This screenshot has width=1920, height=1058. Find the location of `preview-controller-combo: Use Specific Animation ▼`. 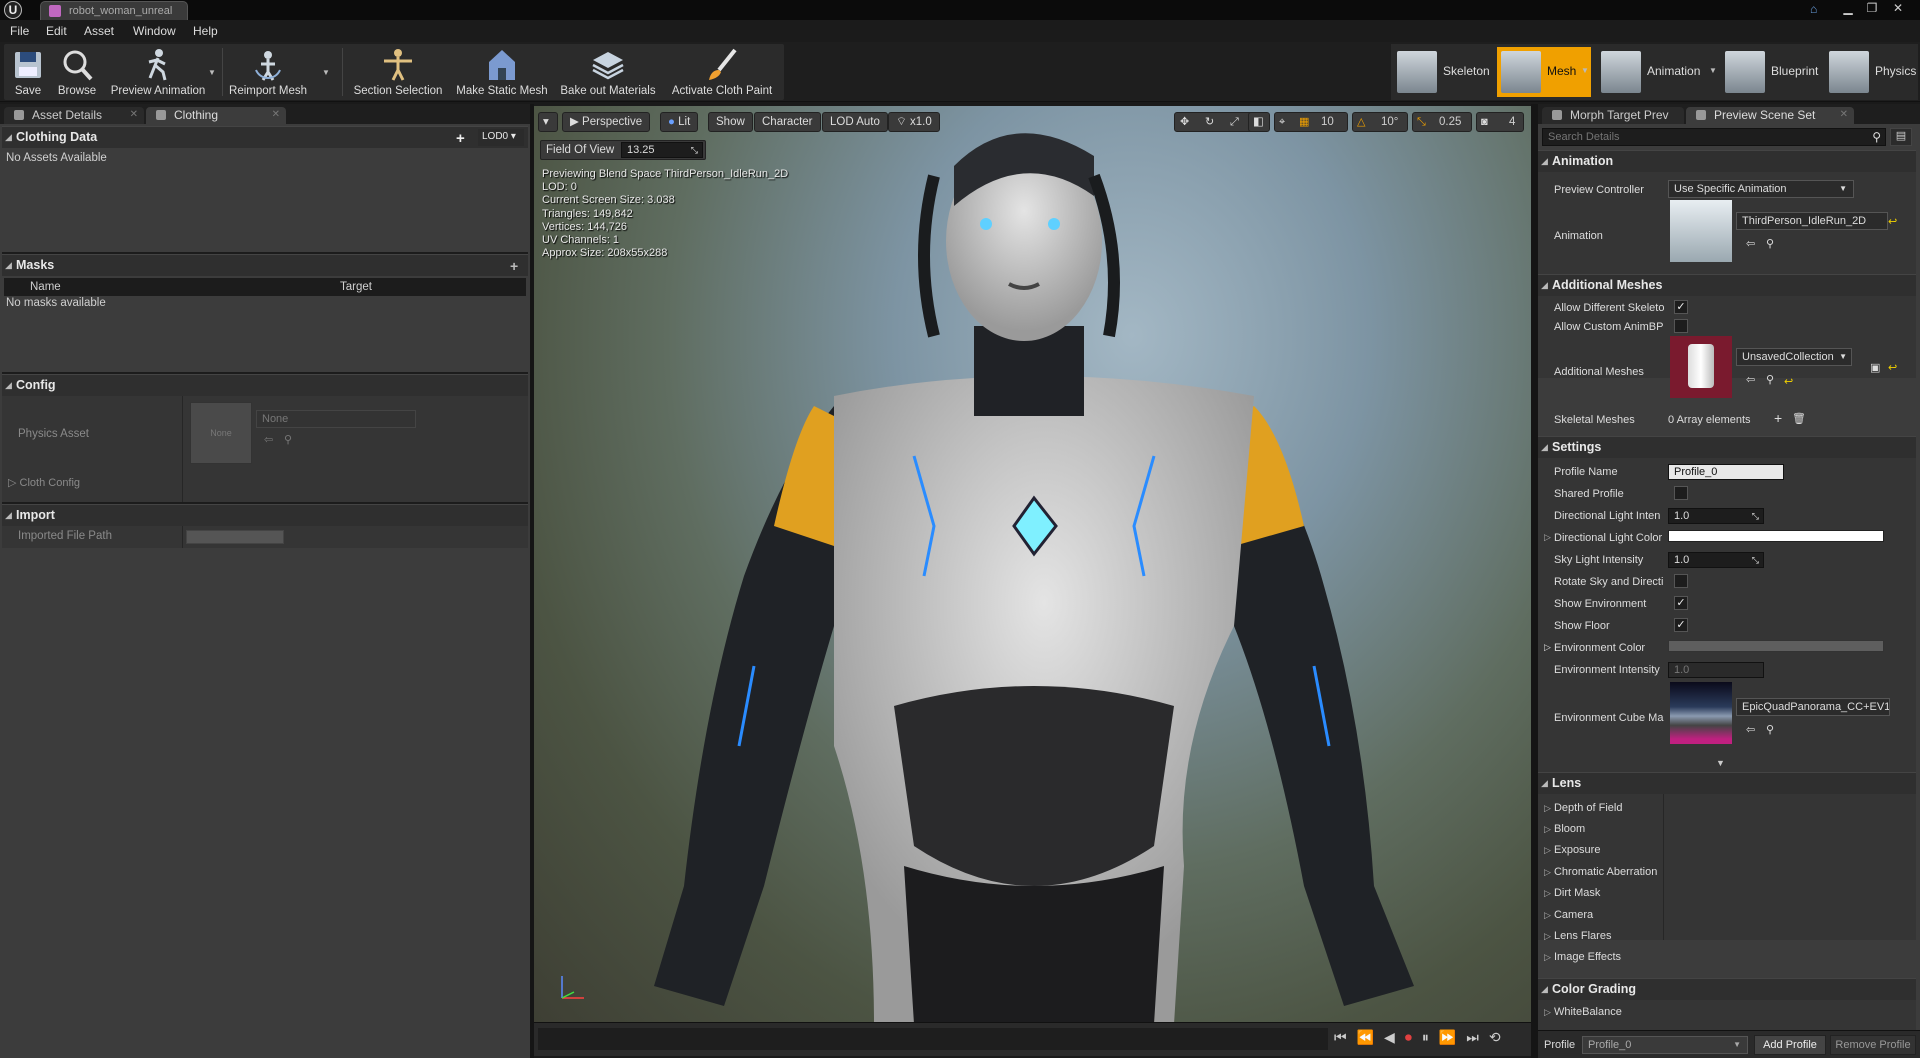

preview-controller-combo: Use Specific Animation ▼ is located at coordinates (1761, 189).